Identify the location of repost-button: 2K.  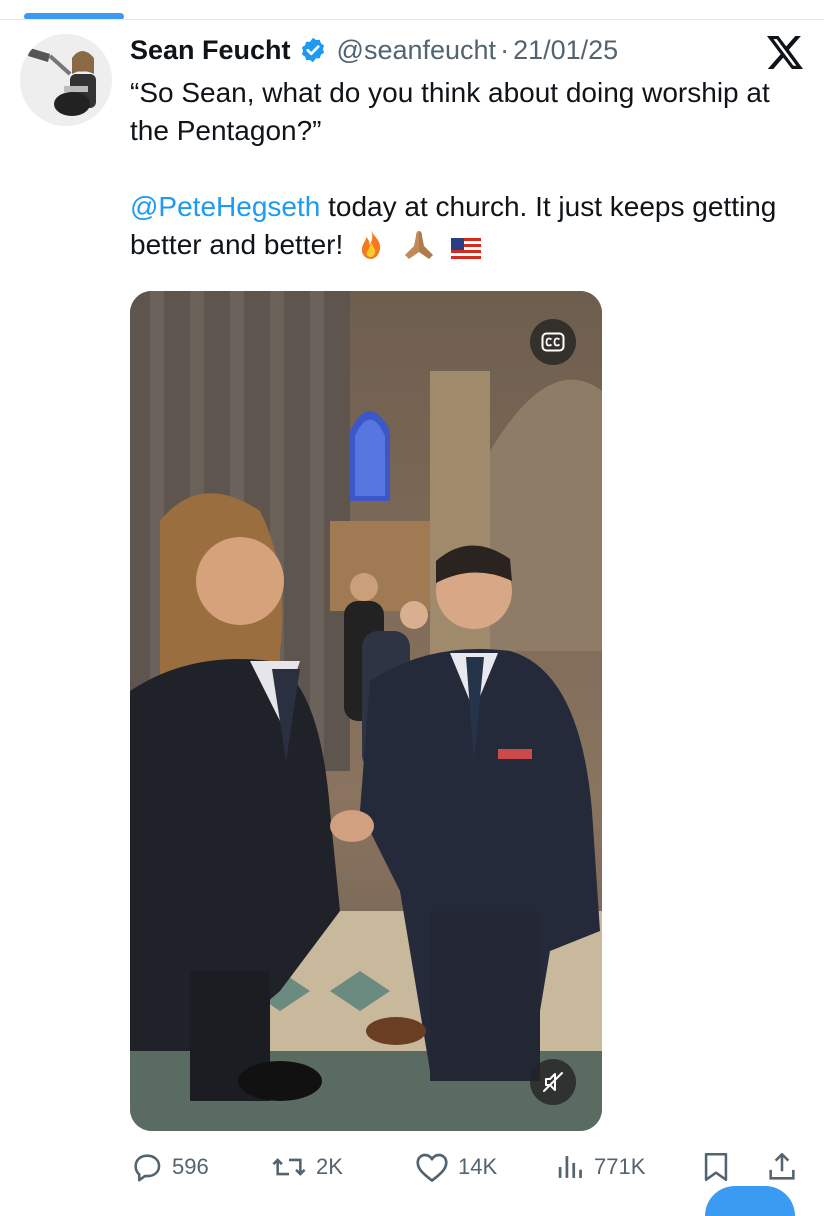
(306, 1167).